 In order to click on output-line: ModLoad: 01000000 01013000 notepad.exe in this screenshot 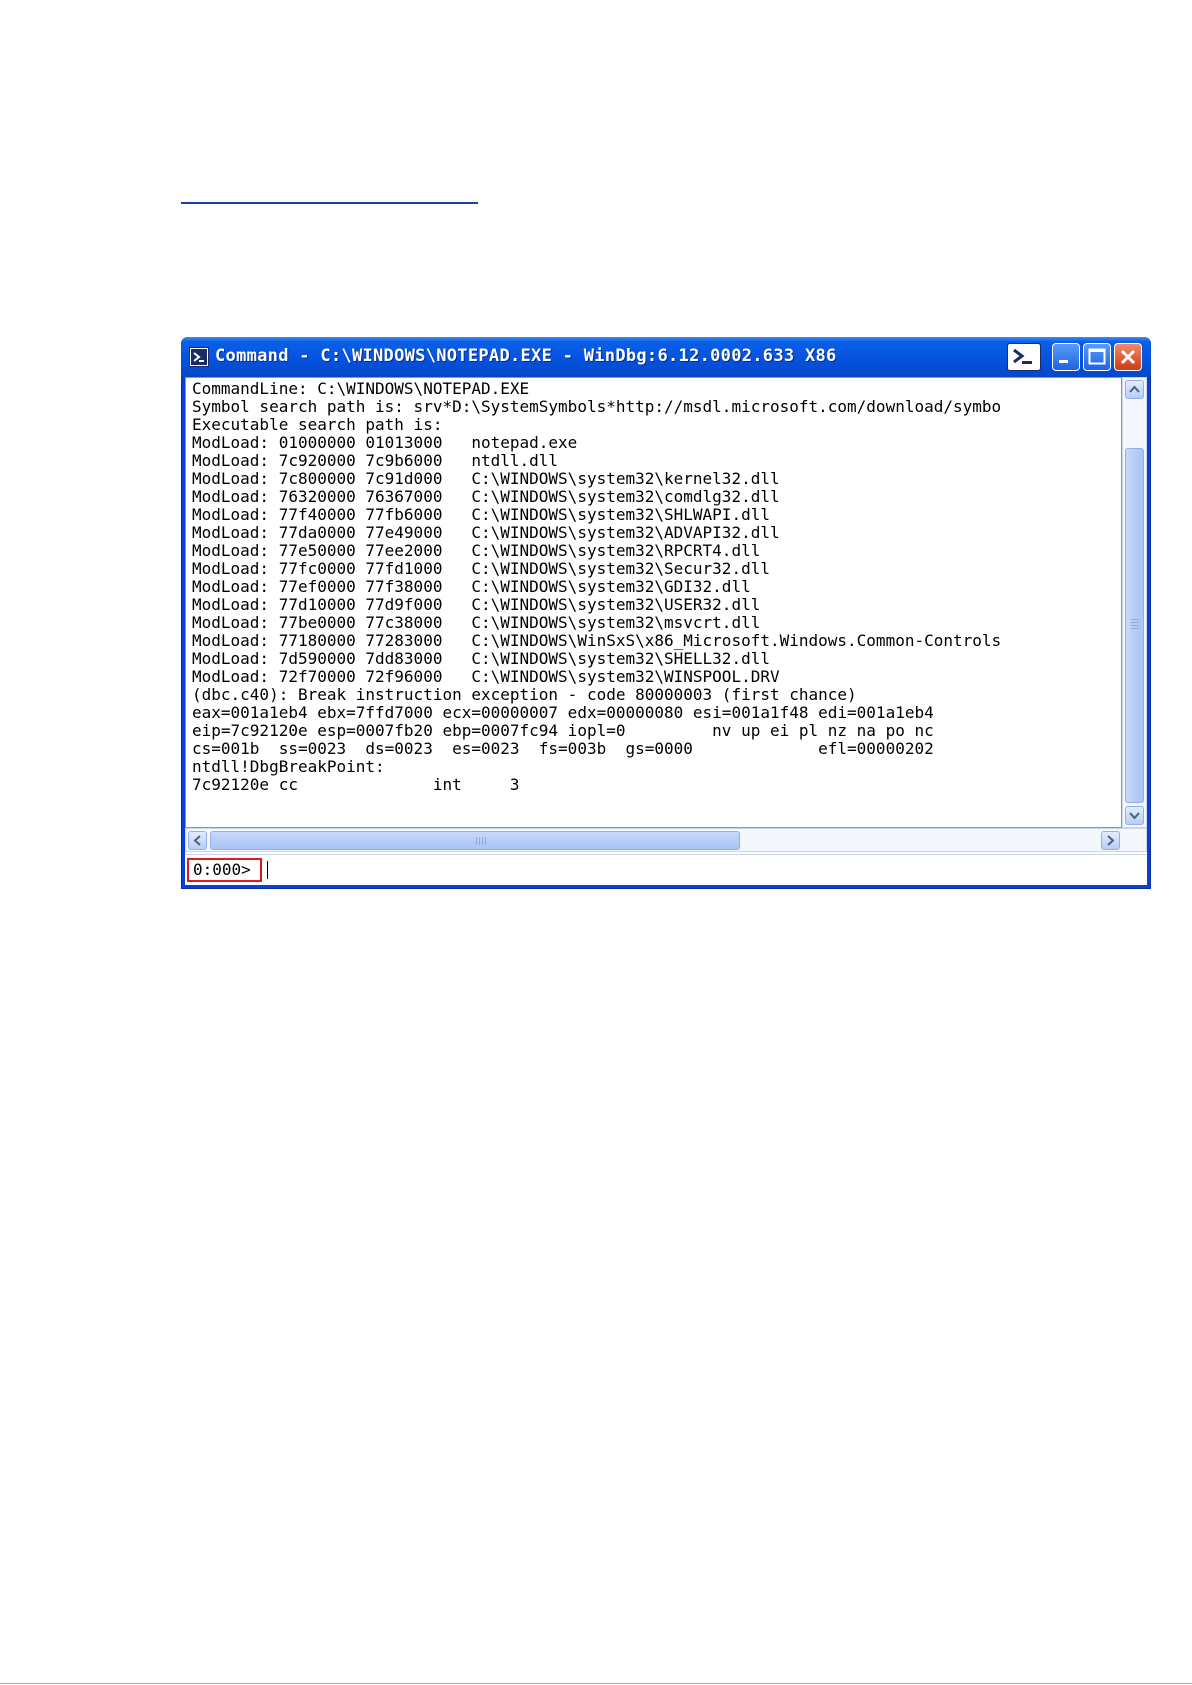, I will do `click(385, 442)`.